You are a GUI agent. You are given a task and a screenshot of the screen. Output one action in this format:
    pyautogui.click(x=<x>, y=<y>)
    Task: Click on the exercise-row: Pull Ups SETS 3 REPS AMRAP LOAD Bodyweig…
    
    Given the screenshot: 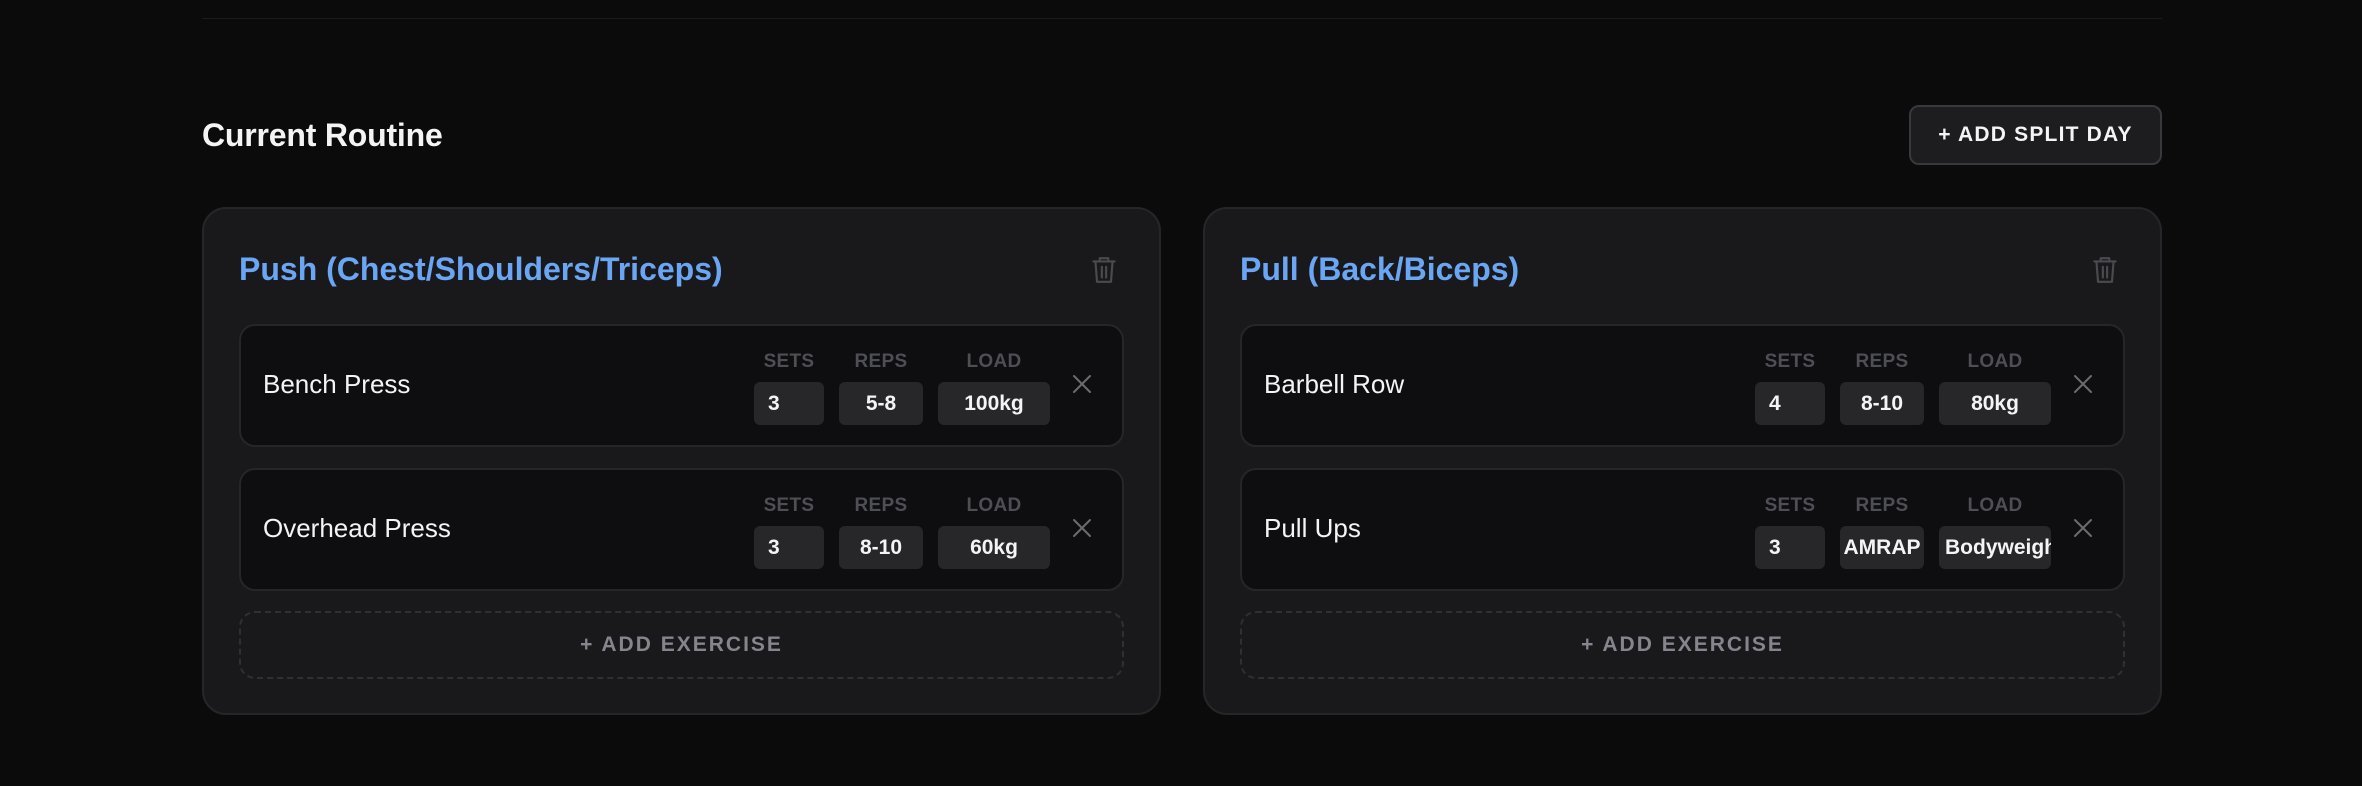 What is the action you would take?
    pyautogui.click(x=1682, y=529)
    